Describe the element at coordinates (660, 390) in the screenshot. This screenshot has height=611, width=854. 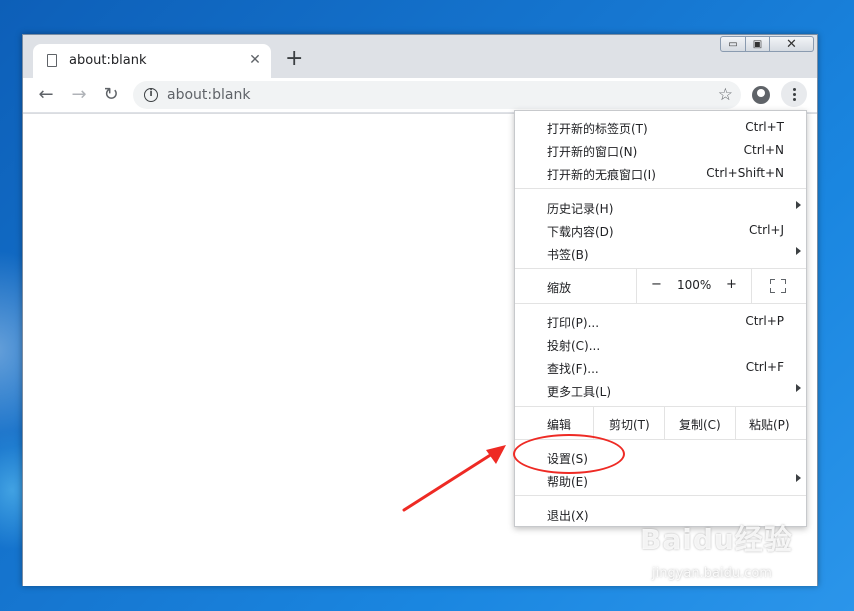
I see `menu-item-more-tools: 更多工具(L)` at that location.